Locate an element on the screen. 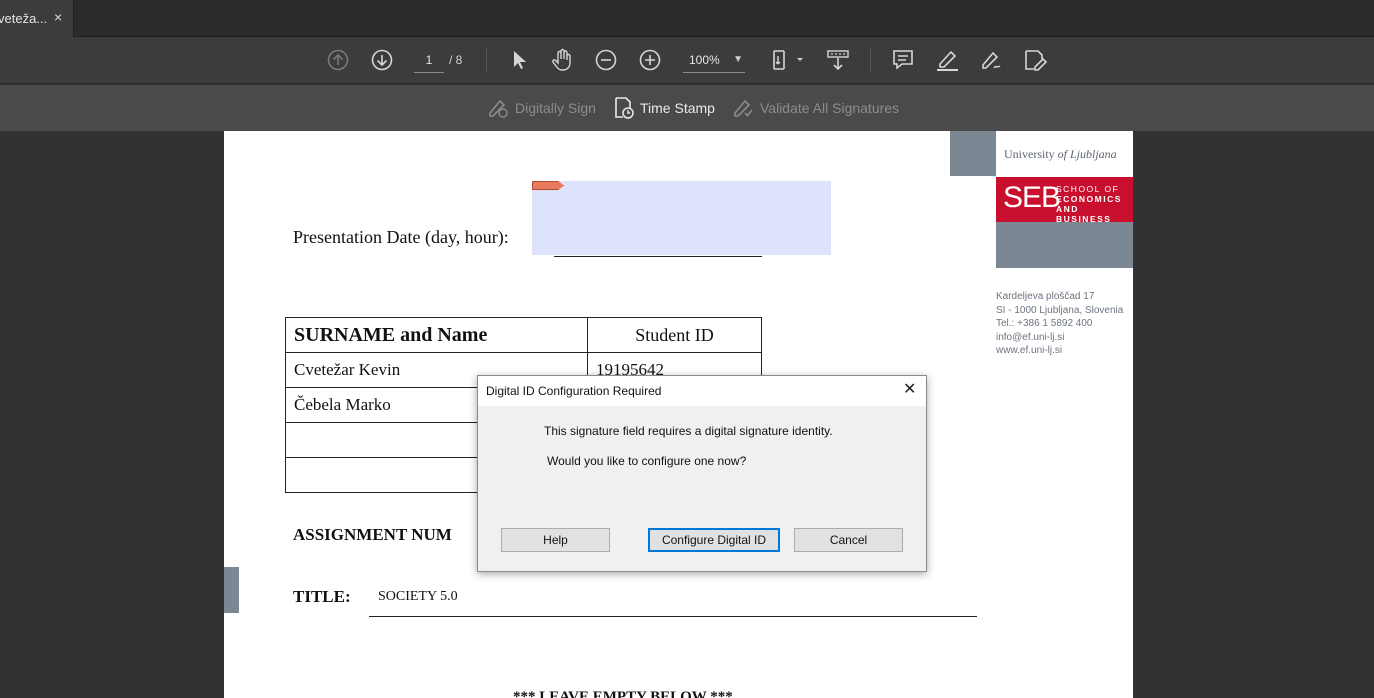 The width and height of the screenshot is (1374, 698). seb-logo-abbr: SEB is located at coordinates (1032, 197).